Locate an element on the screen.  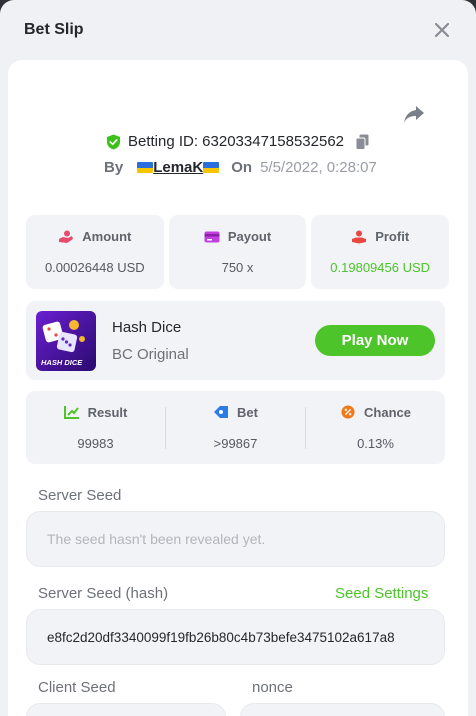
by-label: By is located at coordinates (114, 167).